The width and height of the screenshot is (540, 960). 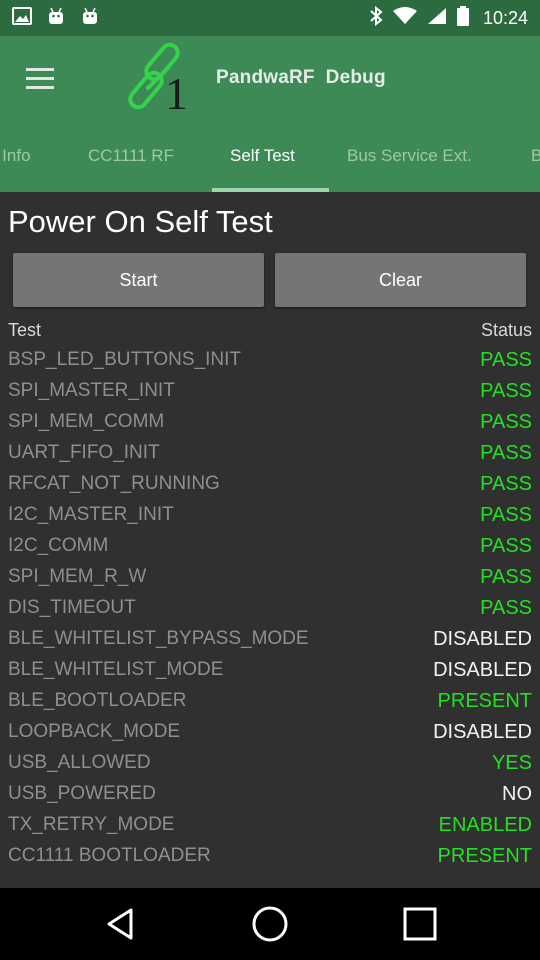 I want to click on test-name: CC1111 BOOTLOADER, so click(x=109, y=855).